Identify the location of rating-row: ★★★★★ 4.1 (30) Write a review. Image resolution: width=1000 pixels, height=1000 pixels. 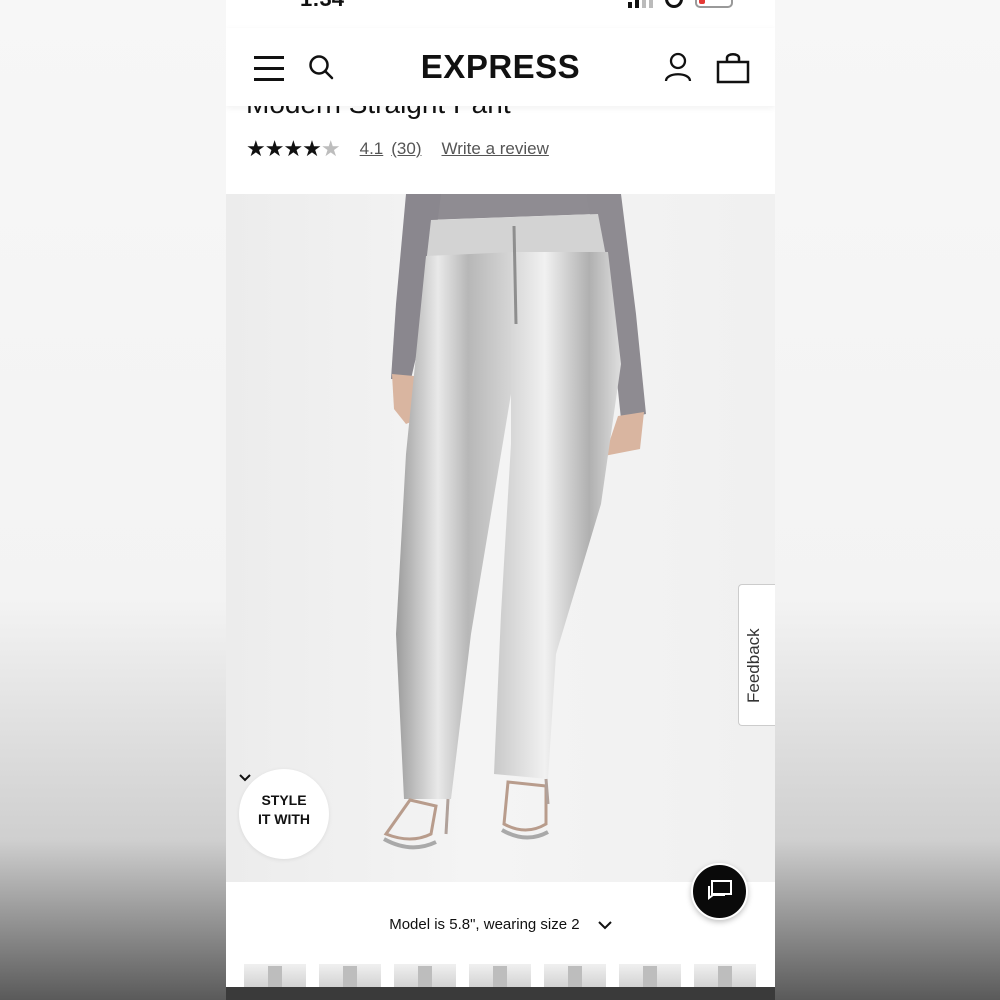
(397, 149).